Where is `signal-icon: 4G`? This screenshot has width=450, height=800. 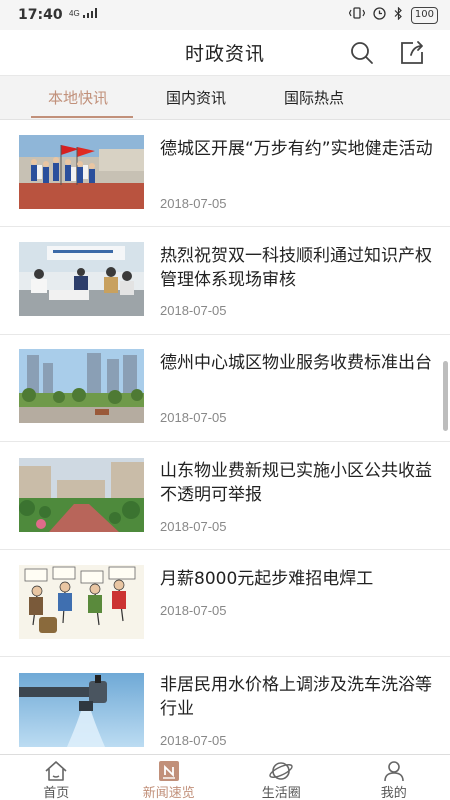
signal-icon: 4G is located at coordinates (87, 15).